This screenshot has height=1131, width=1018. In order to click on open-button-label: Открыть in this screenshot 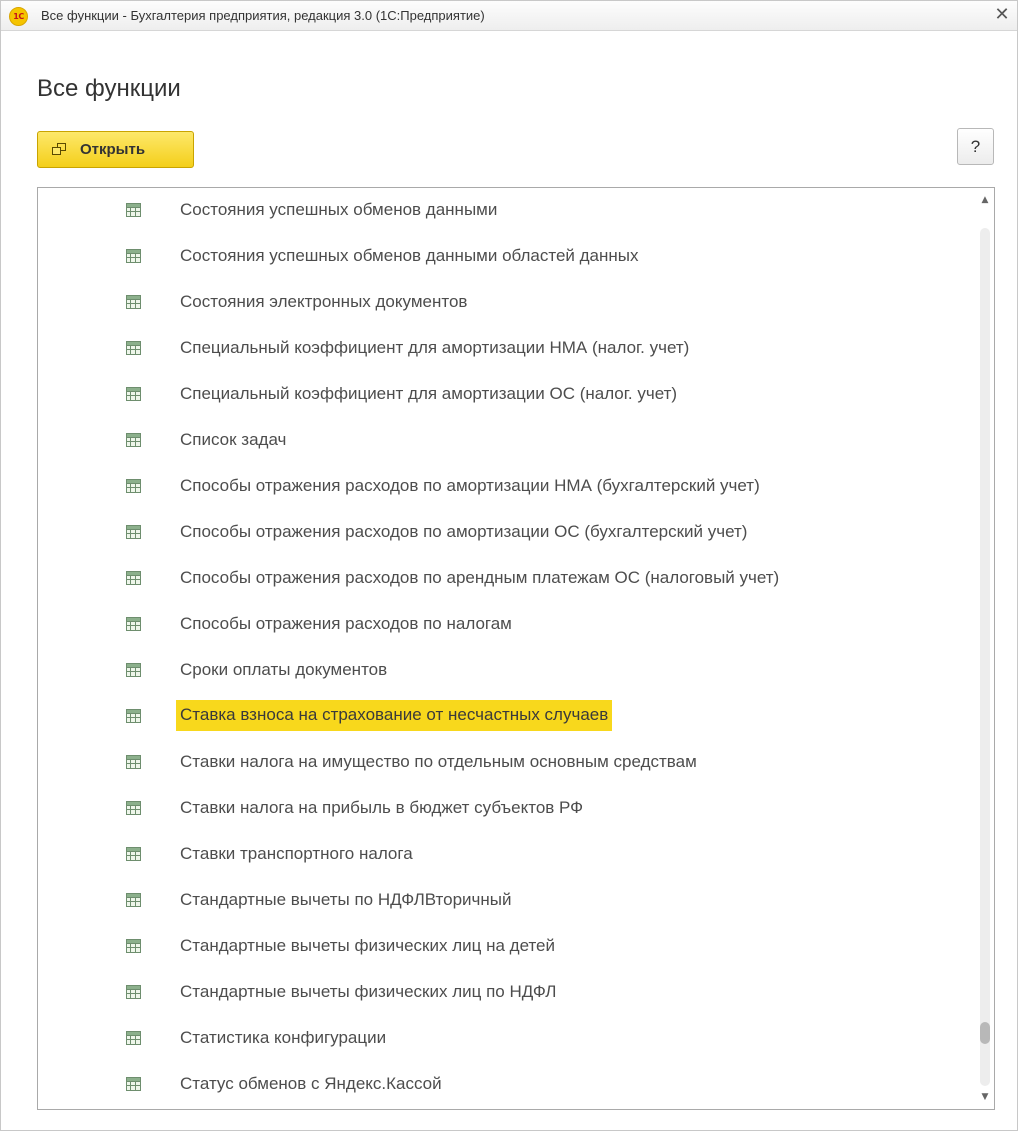, I will do `click(113, 149)`.